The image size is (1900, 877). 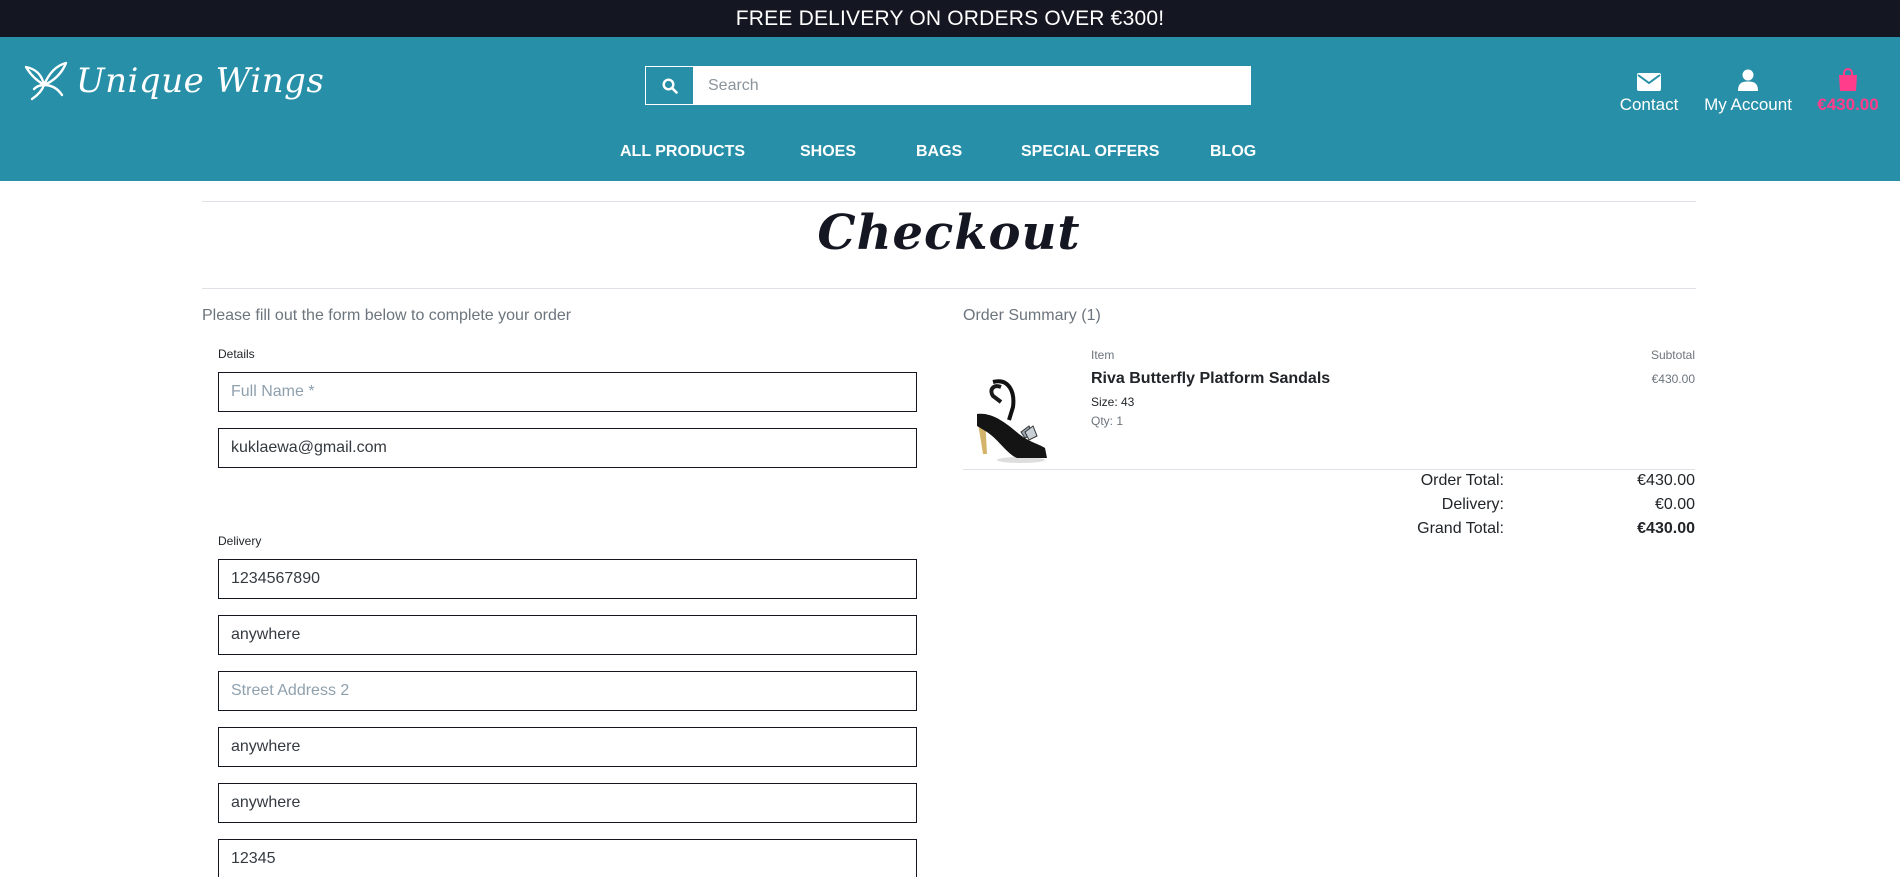 I want to click on order-summary-heading: Order Summary (1), so click(x=1032, y=315).